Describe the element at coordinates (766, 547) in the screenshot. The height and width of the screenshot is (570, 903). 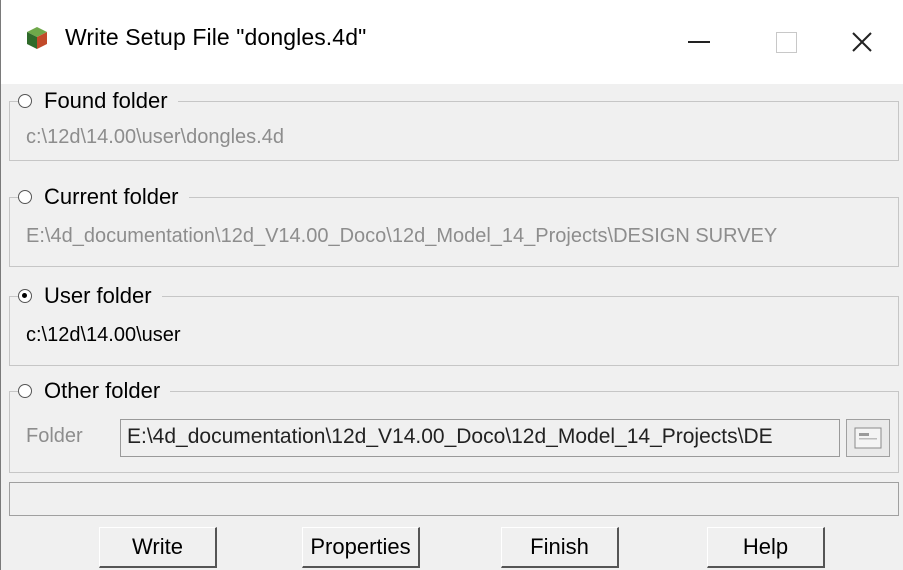
I see `help-button: Help` at that location.